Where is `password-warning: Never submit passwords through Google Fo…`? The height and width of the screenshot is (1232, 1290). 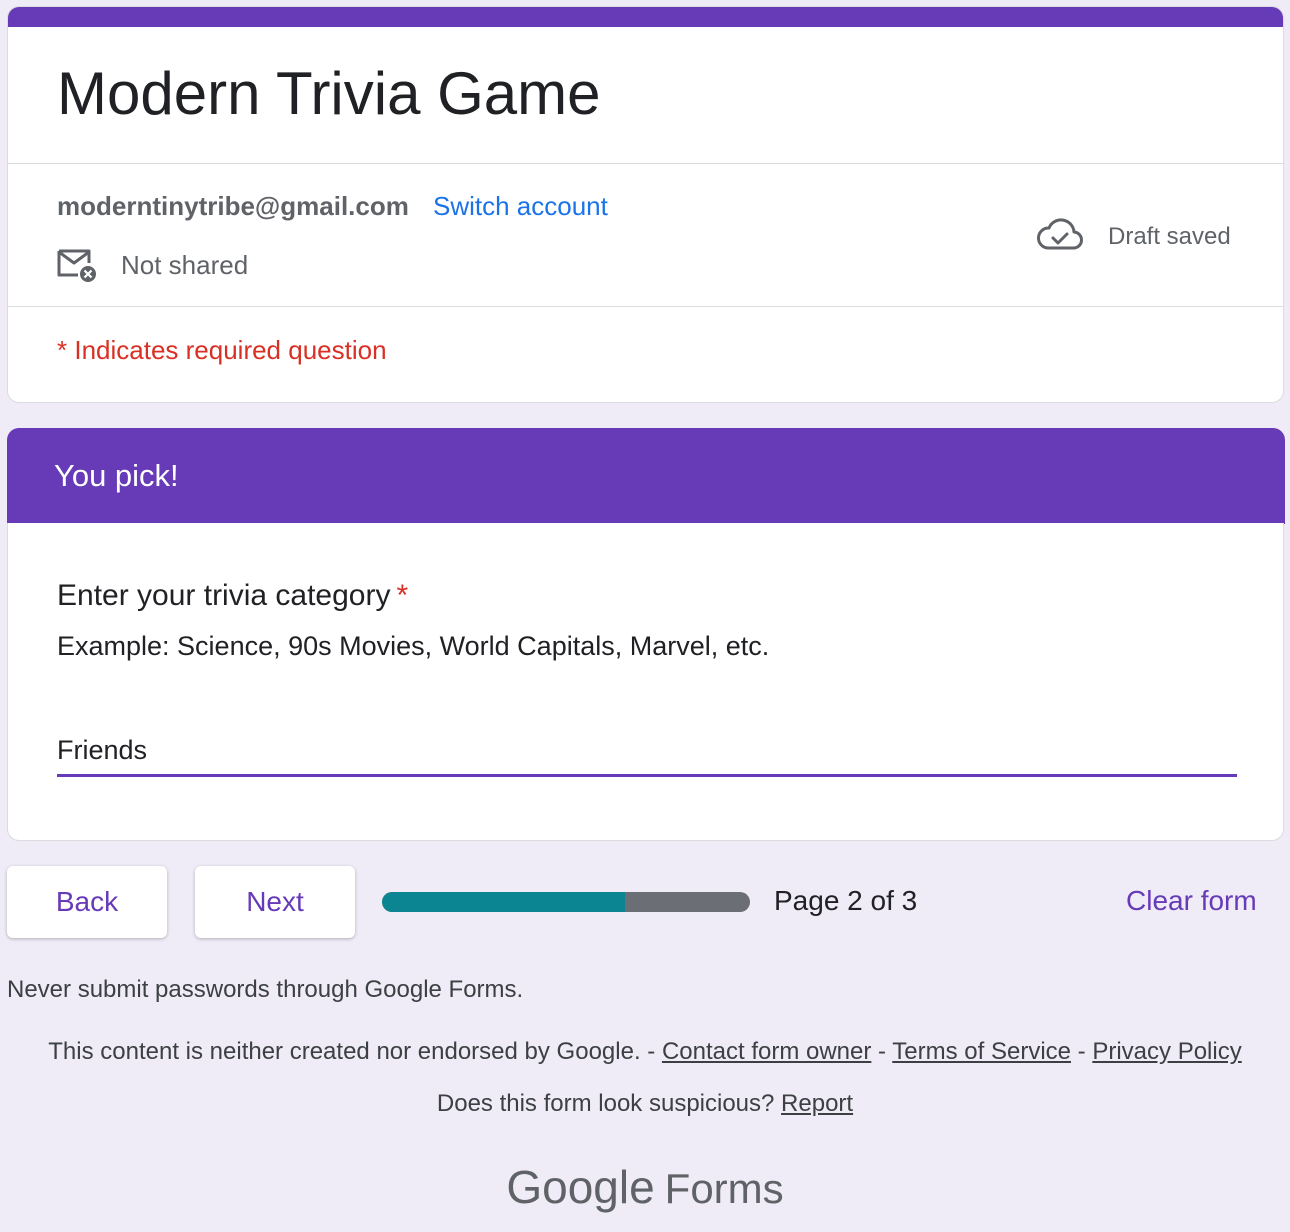
password-warning: Never submit passwords through Google Fo… is located at coordinates (265, 989).